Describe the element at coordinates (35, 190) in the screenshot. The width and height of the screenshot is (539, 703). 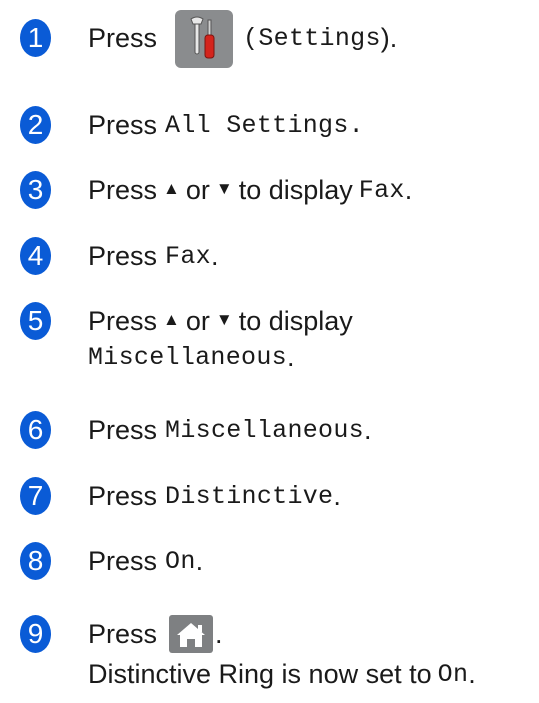
I see `step-number-3: 3` at that location.